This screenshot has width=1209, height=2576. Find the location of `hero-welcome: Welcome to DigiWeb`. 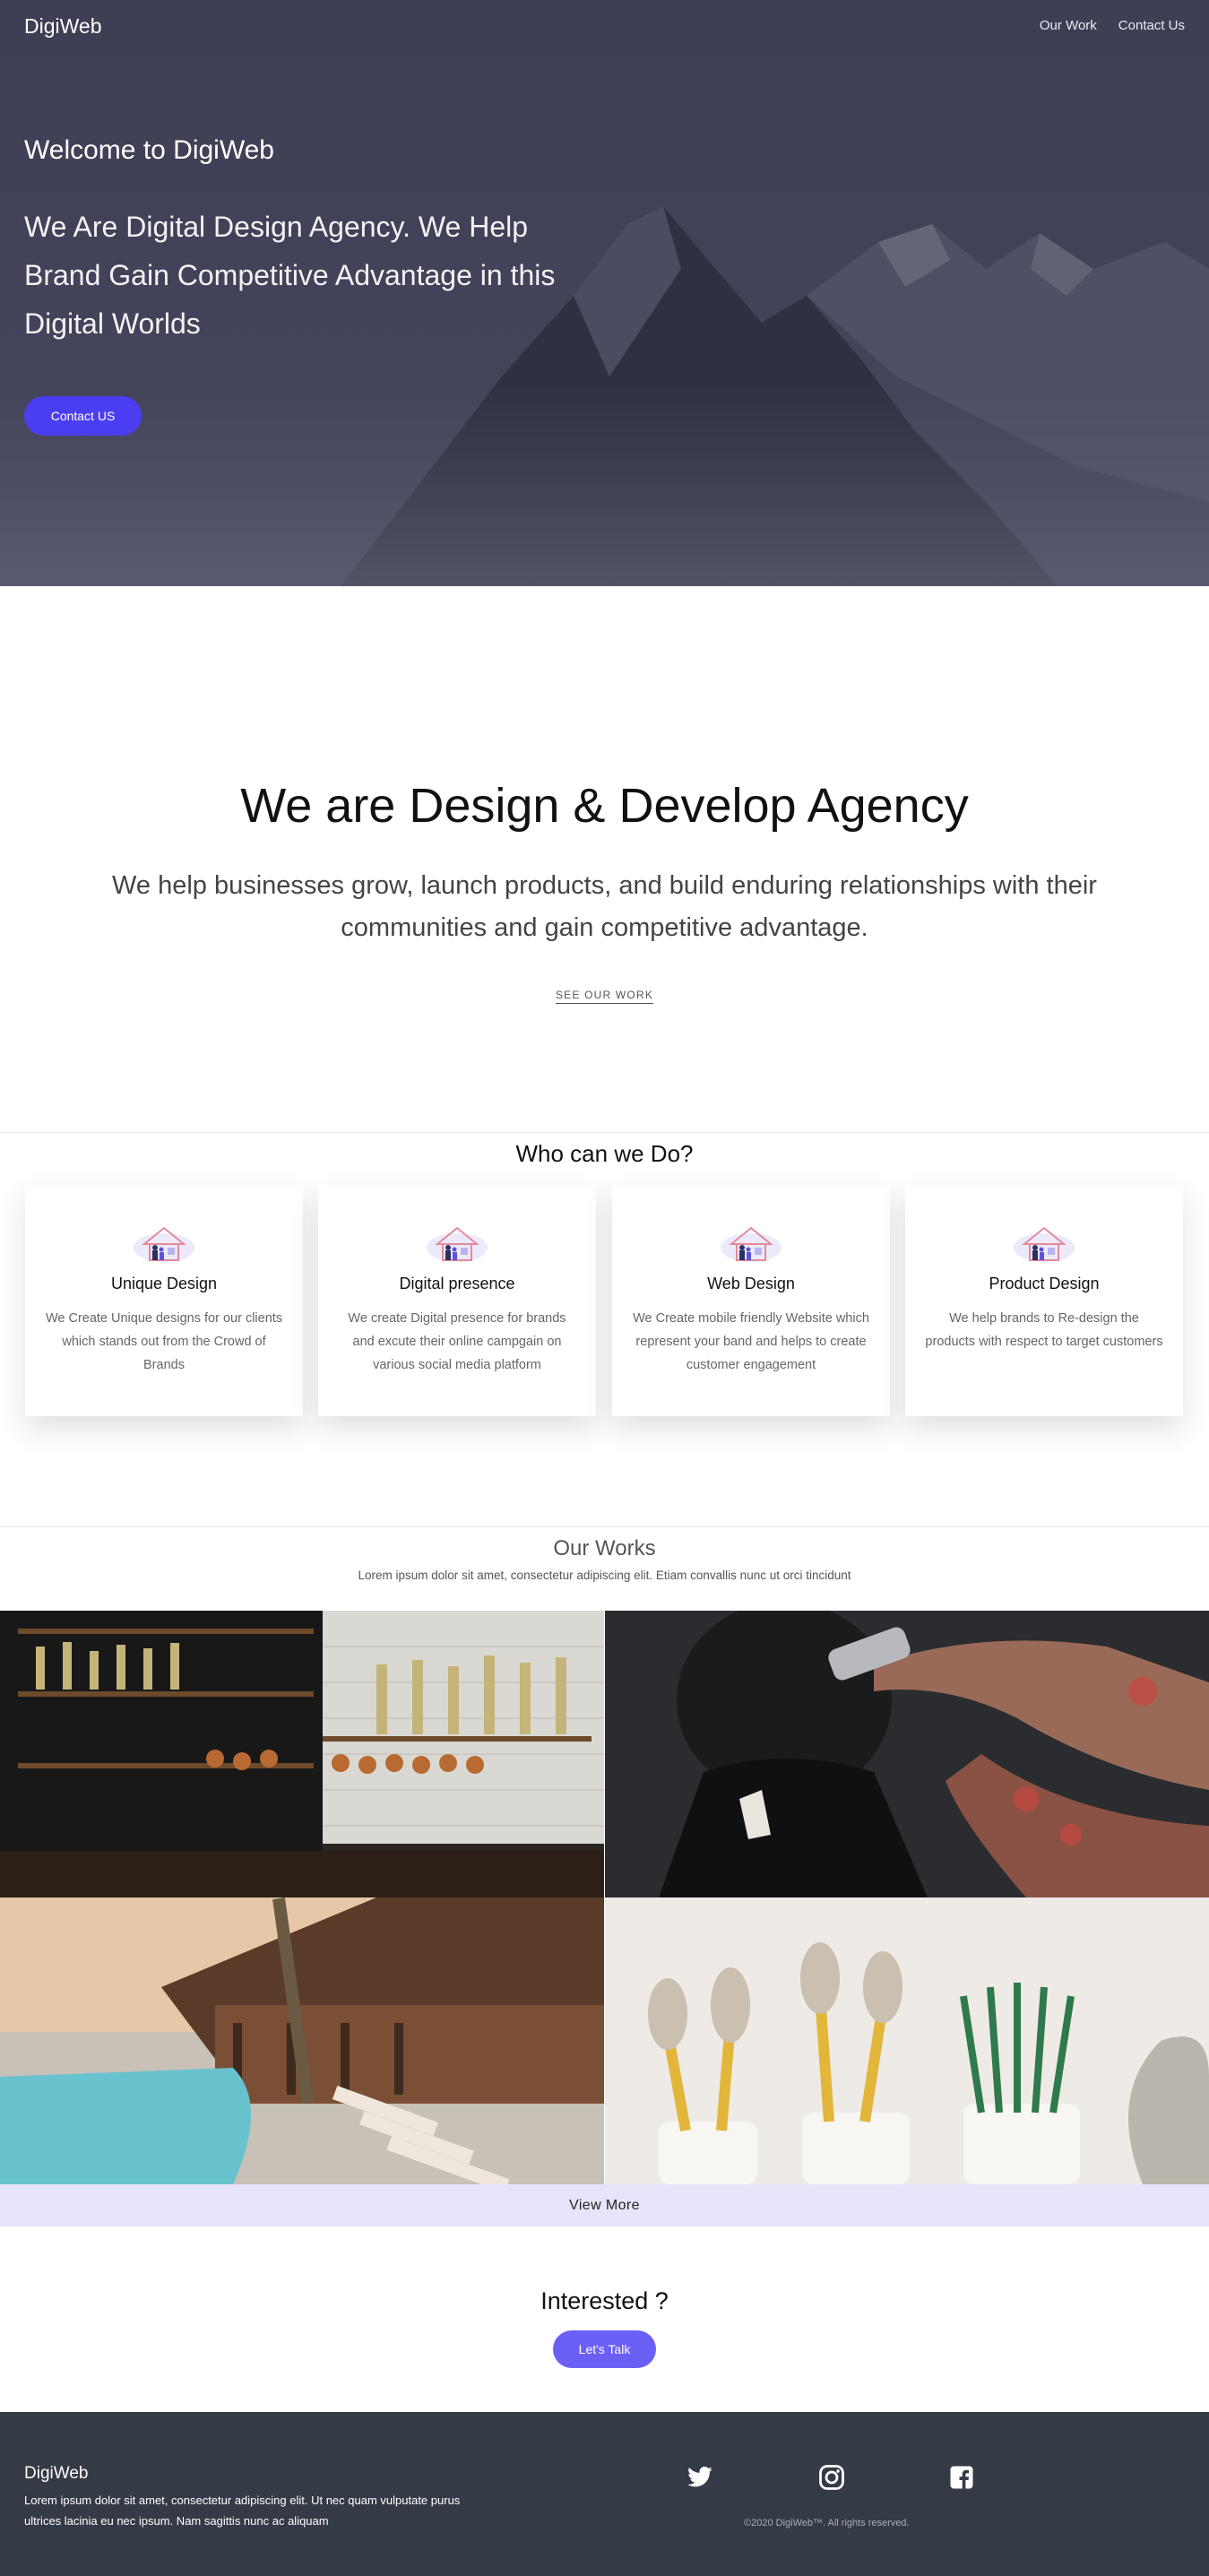

hero-welcome: Welcome to DigiWeb is located at coordinates (149, 150).